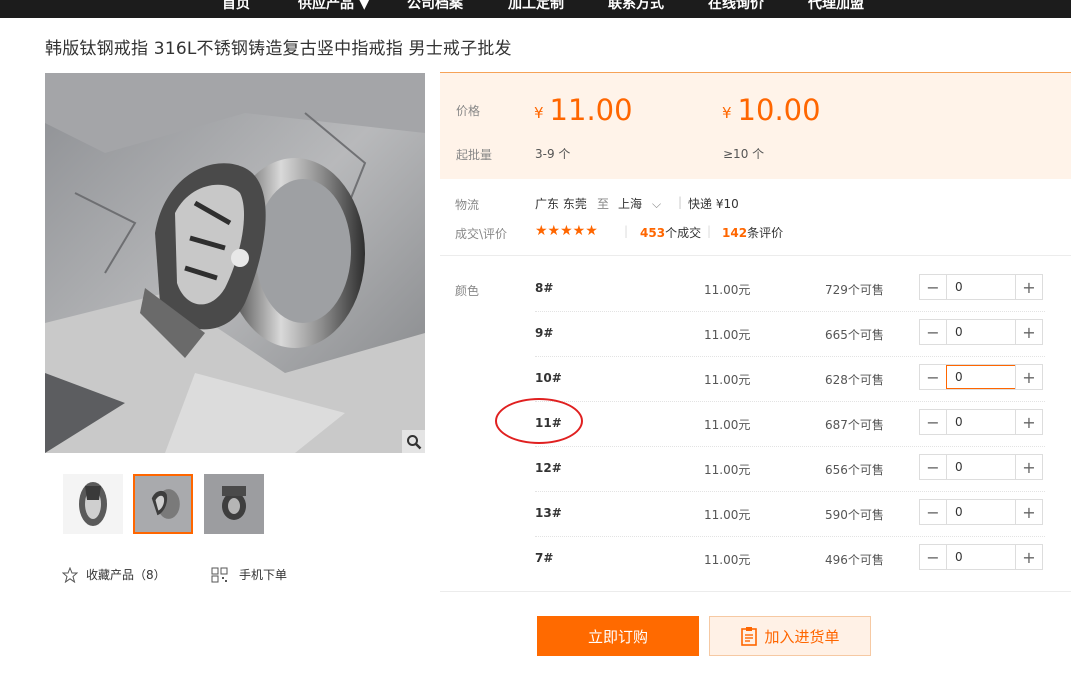 The height and width of the screenshot is (682, 1071). Describe the element at coordinates (474, 155) in the screenshot. I see `moq-label: 起批量` at that location.